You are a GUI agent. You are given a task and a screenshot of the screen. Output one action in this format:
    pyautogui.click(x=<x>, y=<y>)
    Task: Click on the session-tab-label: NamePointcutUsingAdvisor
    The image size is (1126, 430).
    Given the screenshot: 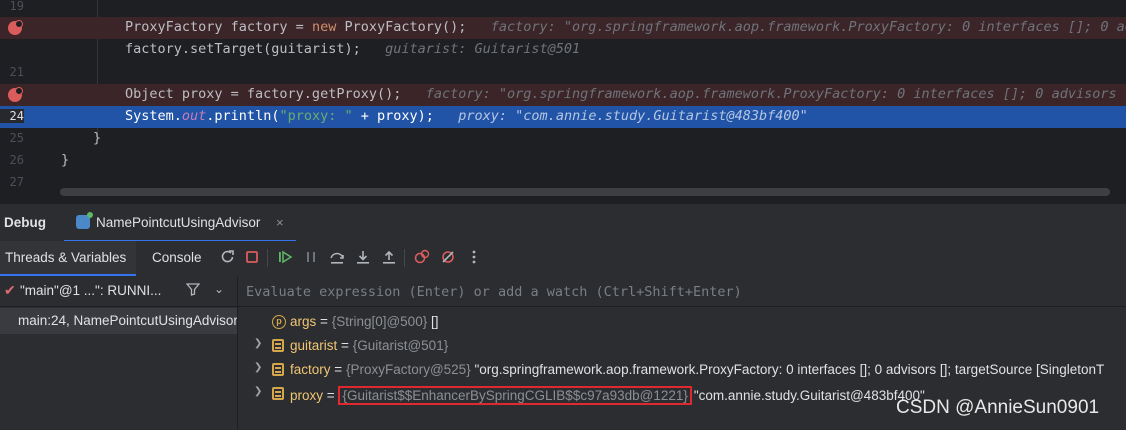 What is the action you would take?
    pyautogui.click(x=178, y=222)
    